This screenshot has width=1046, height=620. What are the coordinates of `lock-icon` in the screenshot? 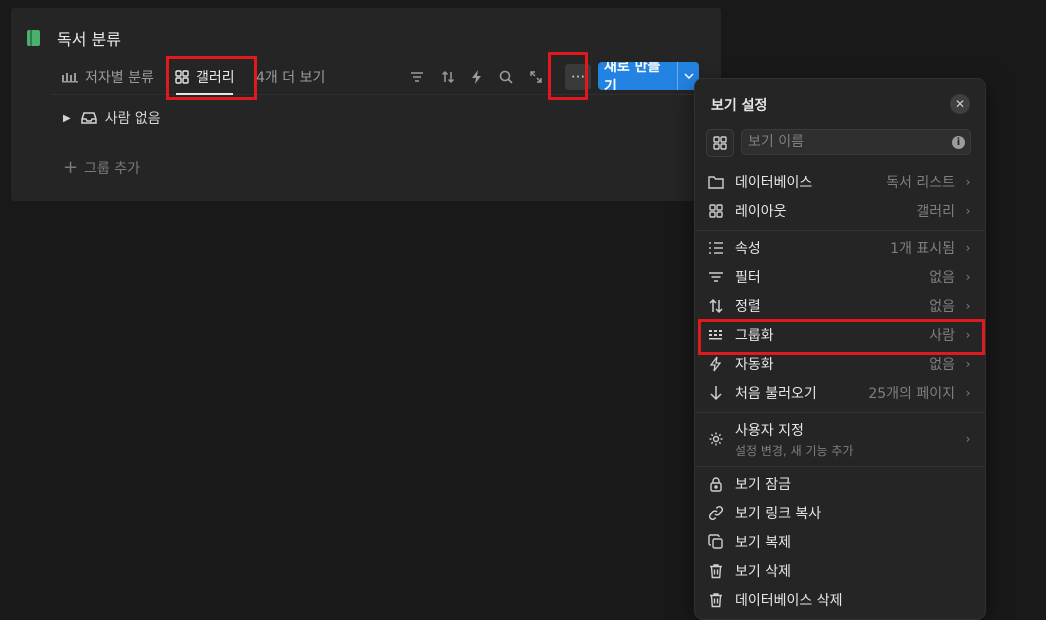 It's located at (716, 484).